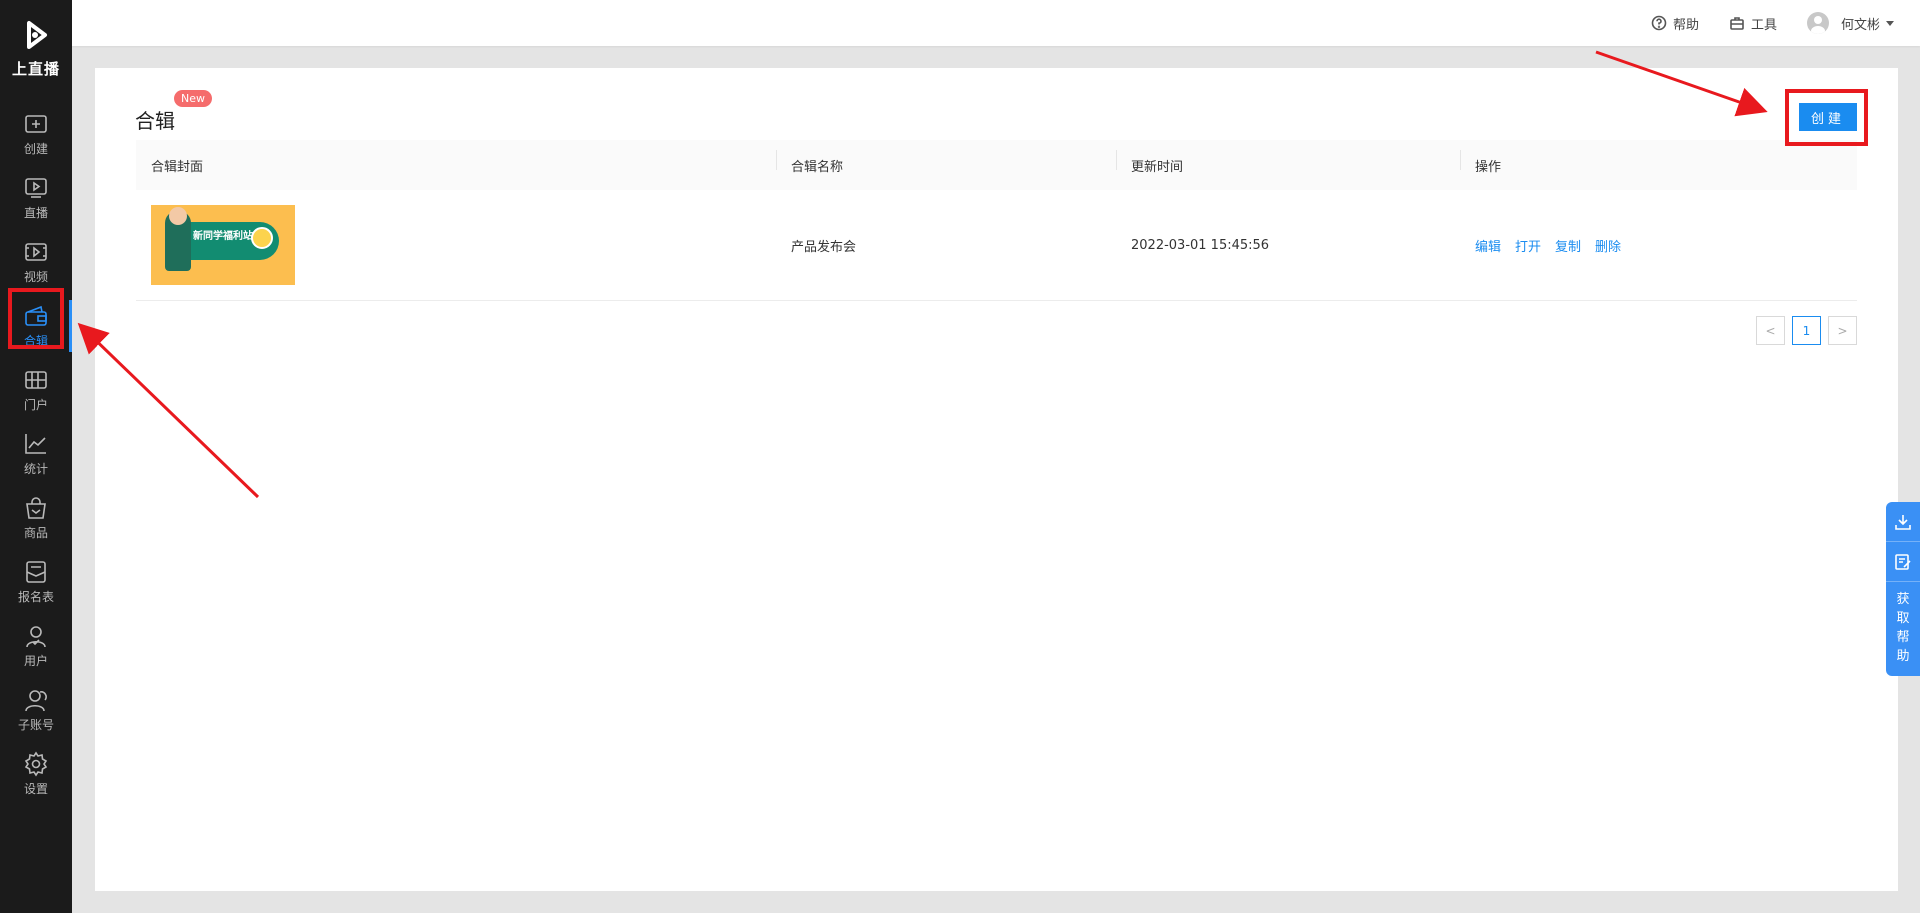 This screenshot has width=1920, height=913. What do you see at coordinates (36, 318) in the screenshot?
I see `annotation-box-sidebar` at bounding box center [36, 318].